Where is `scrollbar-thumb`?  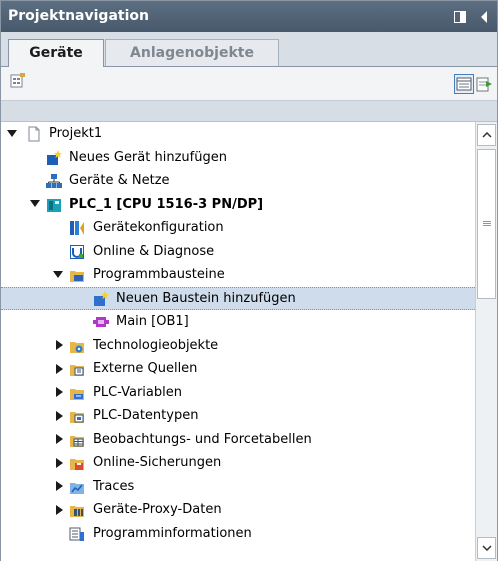 scrollbar-thumb is located at coordinates (486, 224).